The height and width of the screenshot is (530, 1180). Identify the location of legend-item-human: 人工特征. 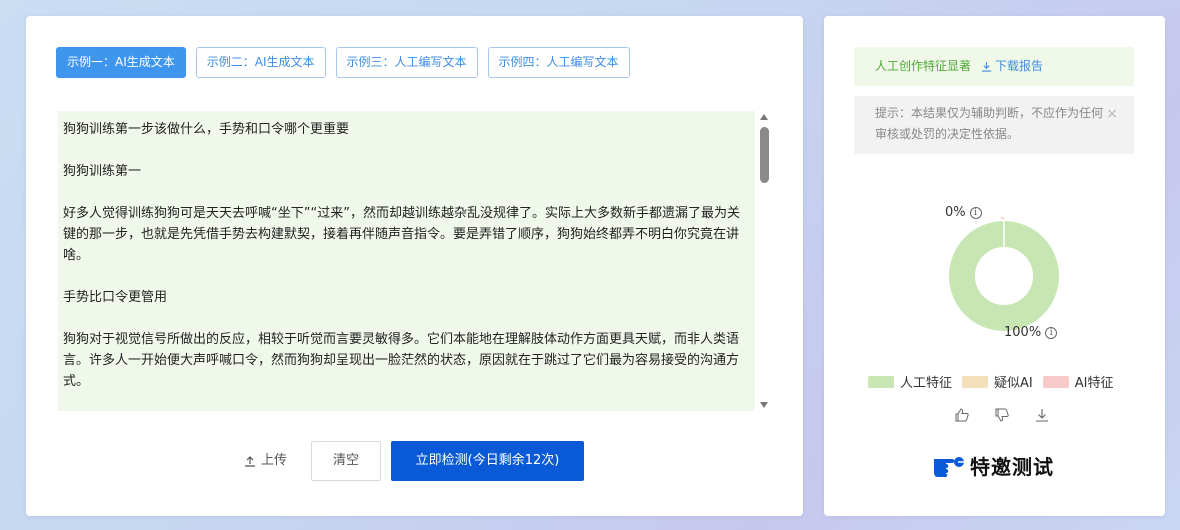
(910, 381).